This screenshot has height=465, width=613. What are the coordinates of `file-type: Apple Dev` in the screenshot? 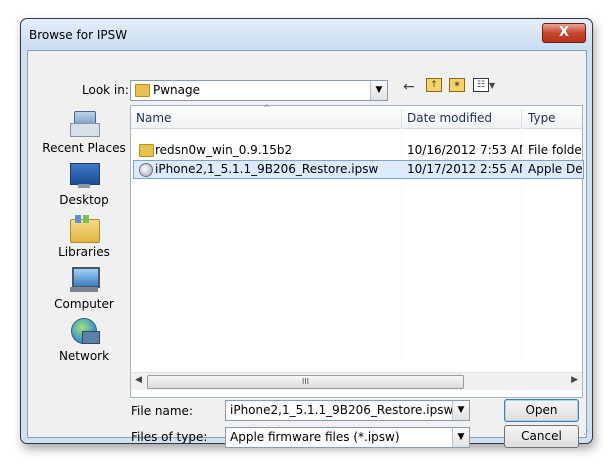 It's located at (555, 169).